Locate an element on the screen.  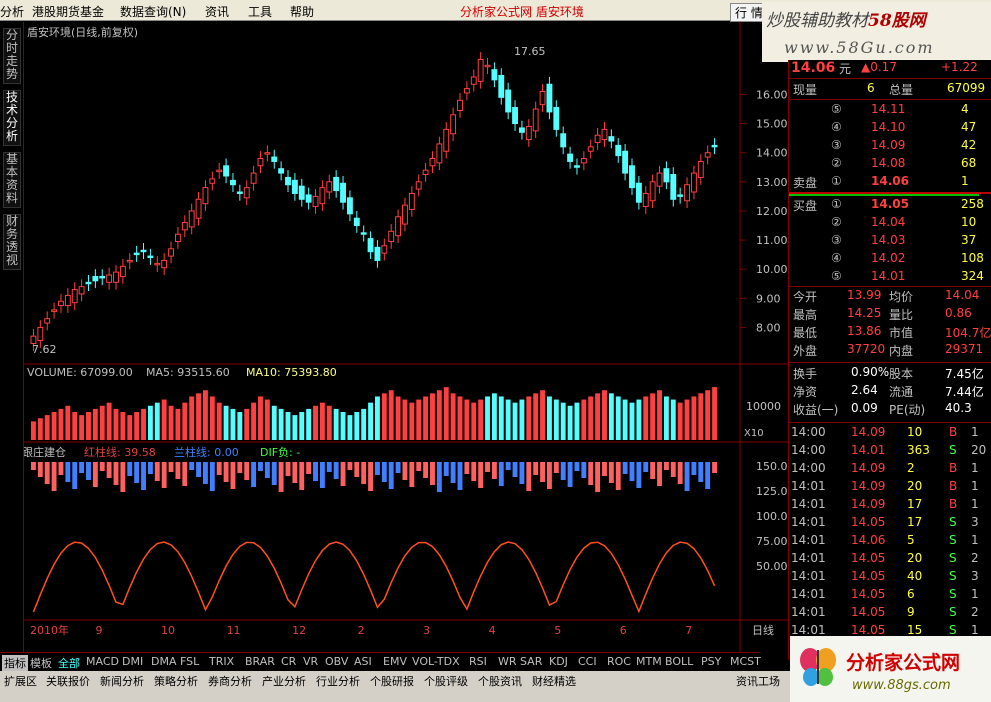
sidebar-tab-profile: 基本资料 is located at coordinates (12, 180).